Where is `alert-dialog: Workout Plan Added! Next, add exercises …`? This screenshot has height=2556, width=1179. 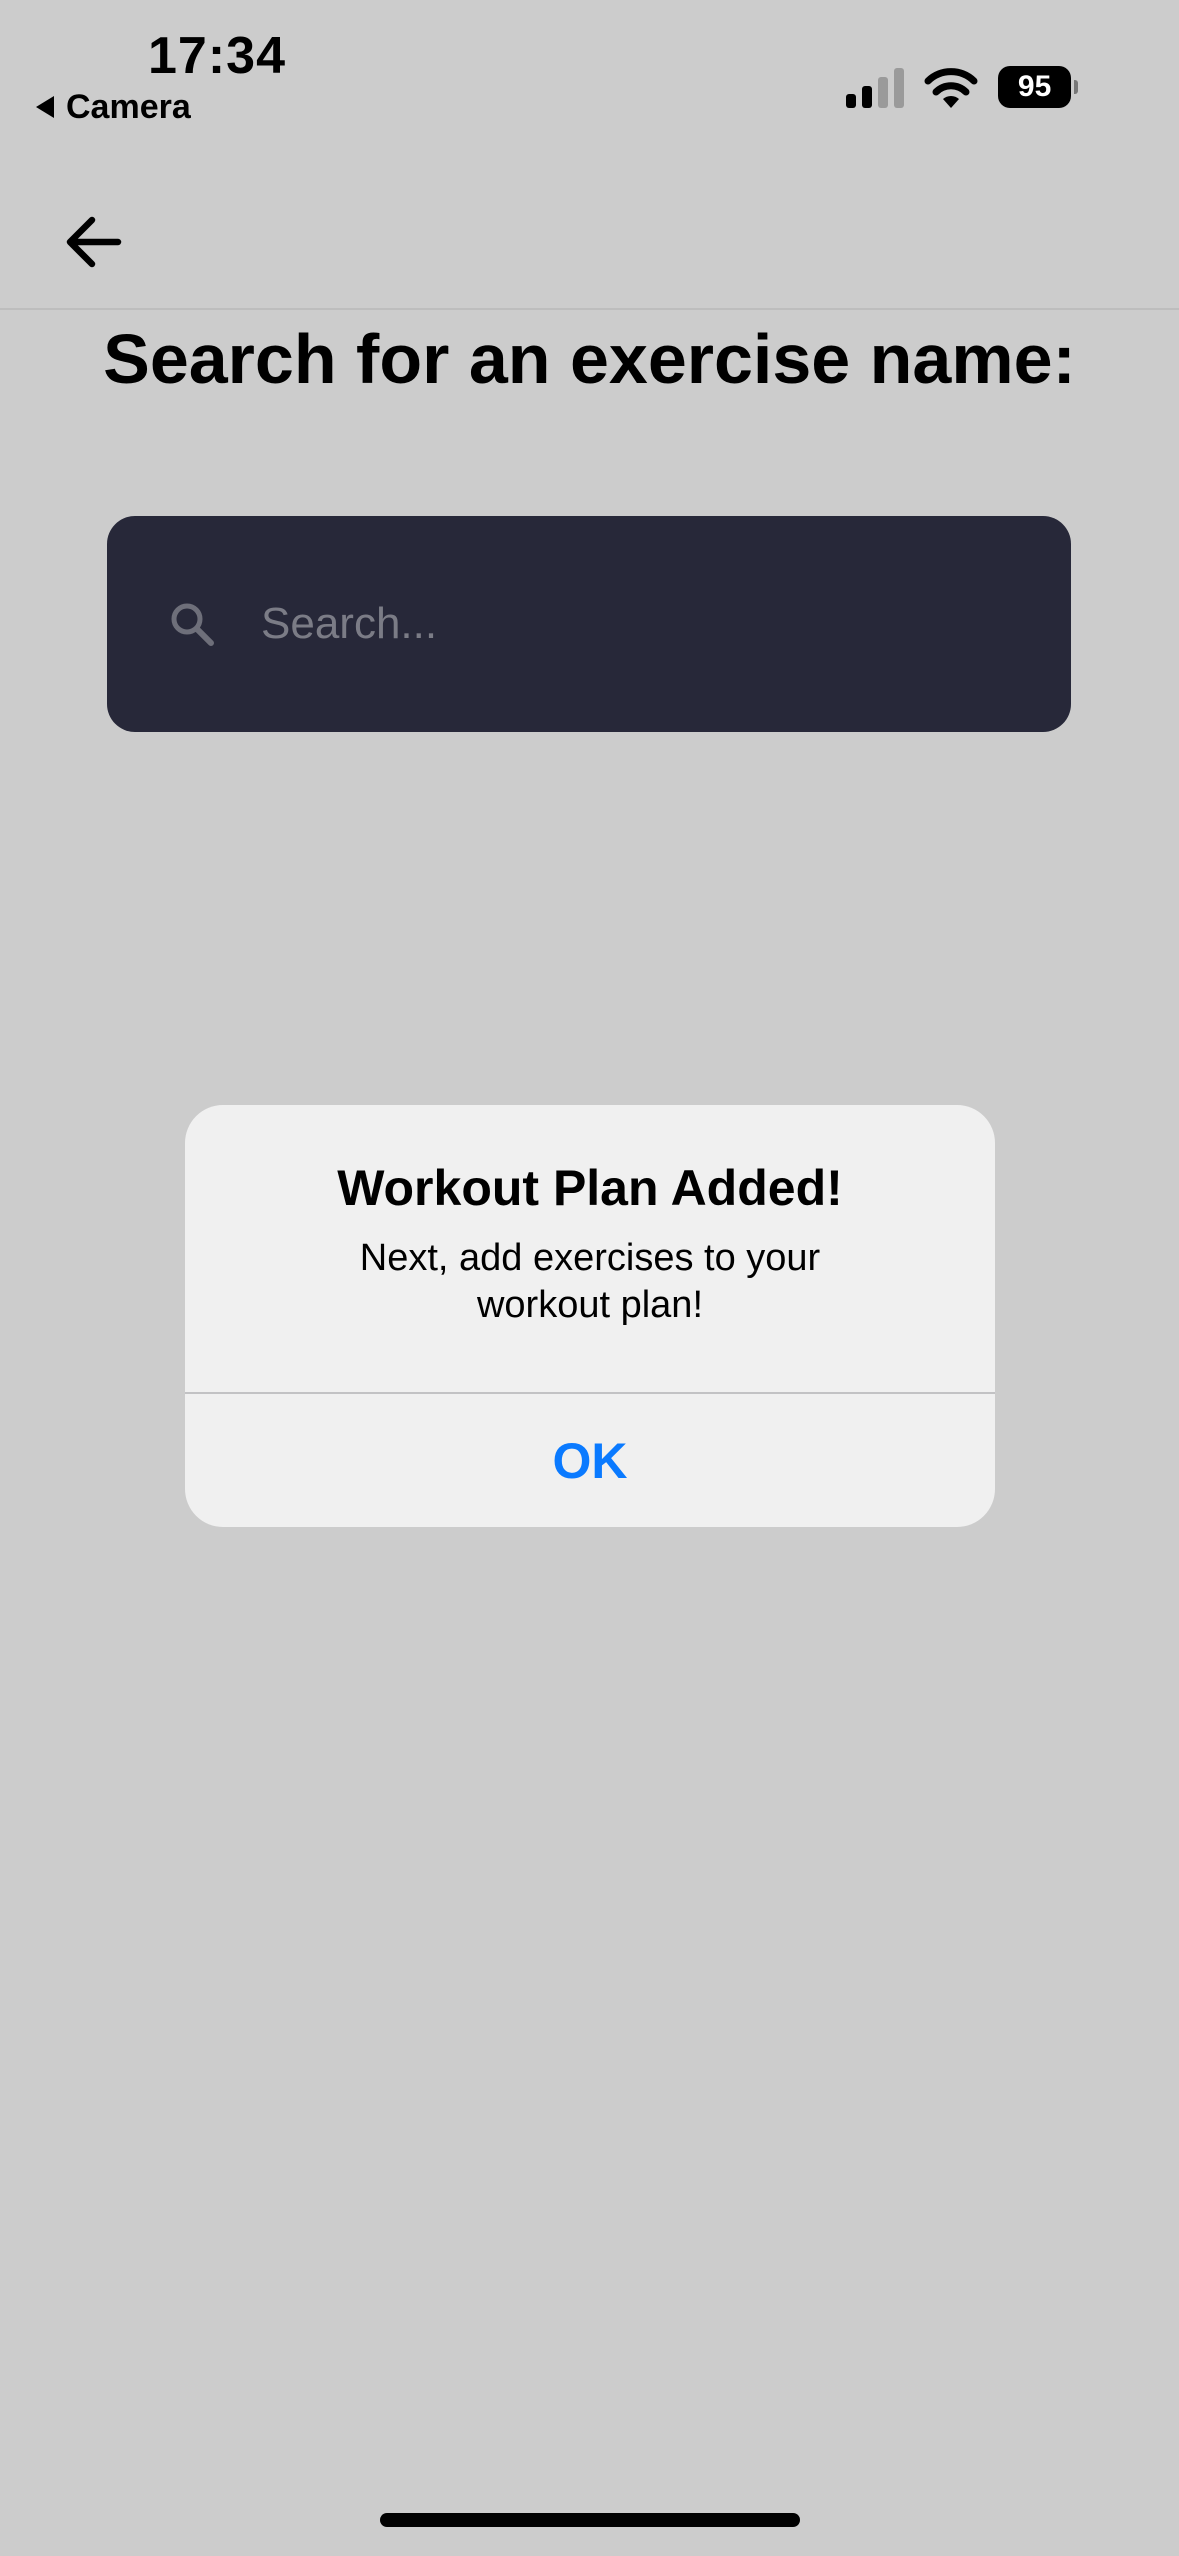 alert-dialog: Workout Plan Added! Next, add exercises … is located at coordinates (590, 1316).